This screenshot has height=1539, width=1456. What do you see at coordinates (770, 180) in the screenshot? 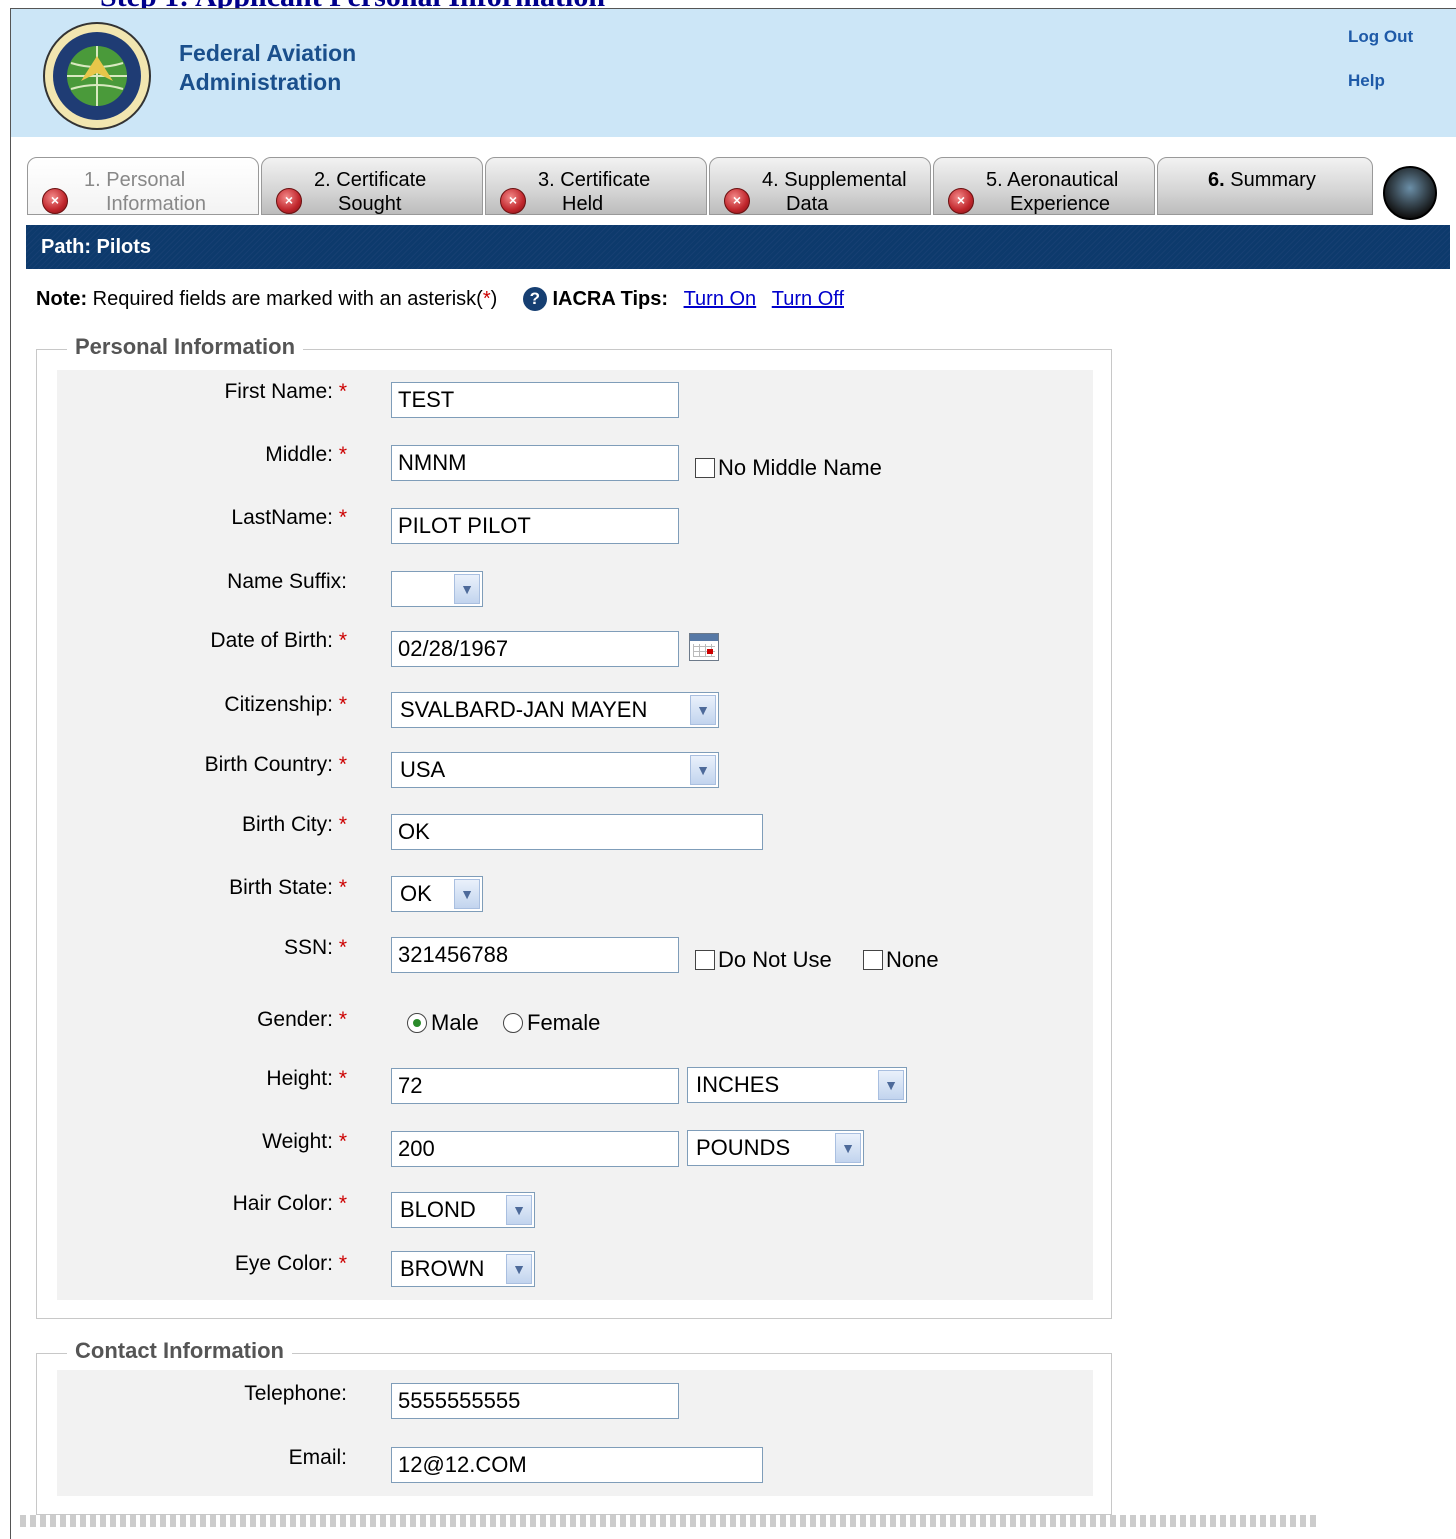
I see `tab-number: 4.` at bounding box center [770, 180].